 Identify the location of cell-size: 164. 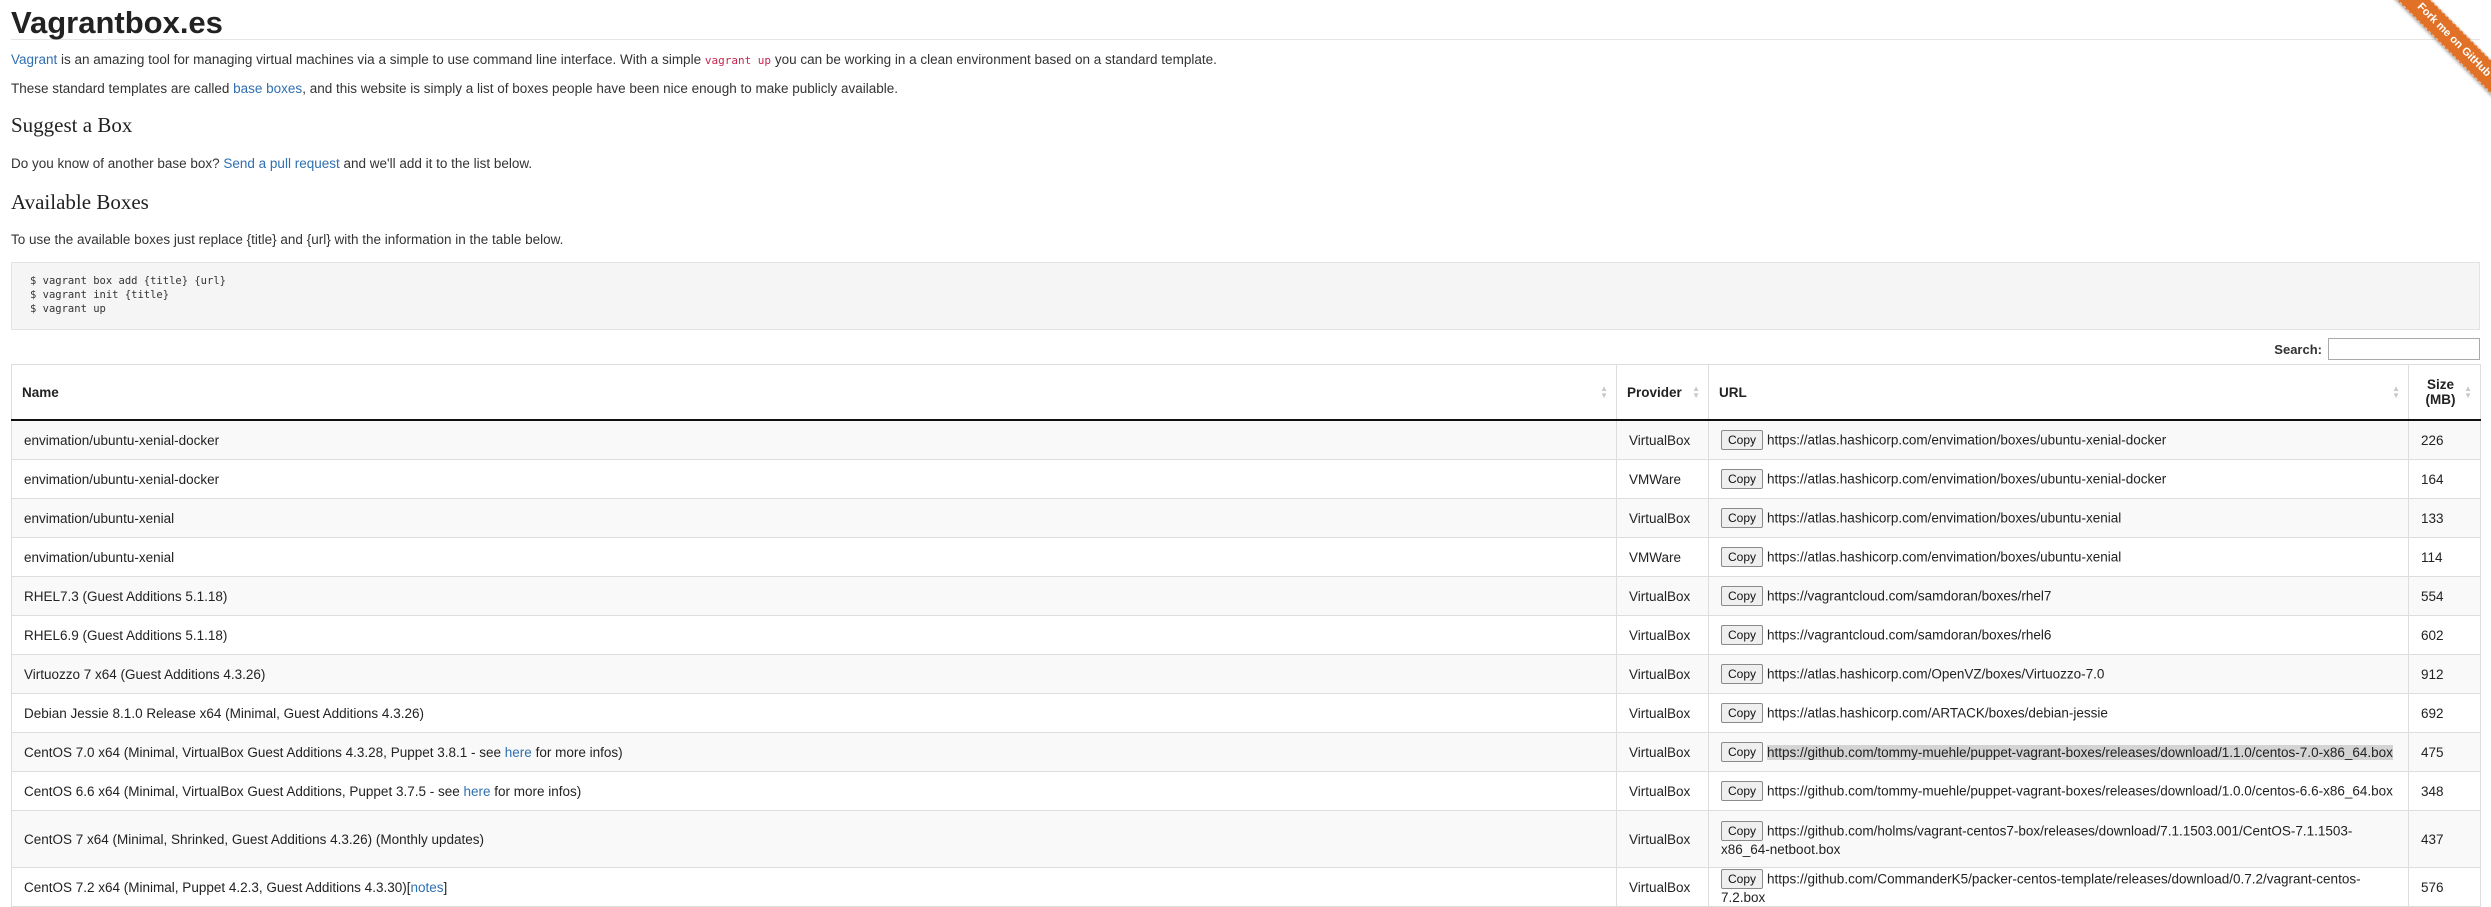
(2444, 479).